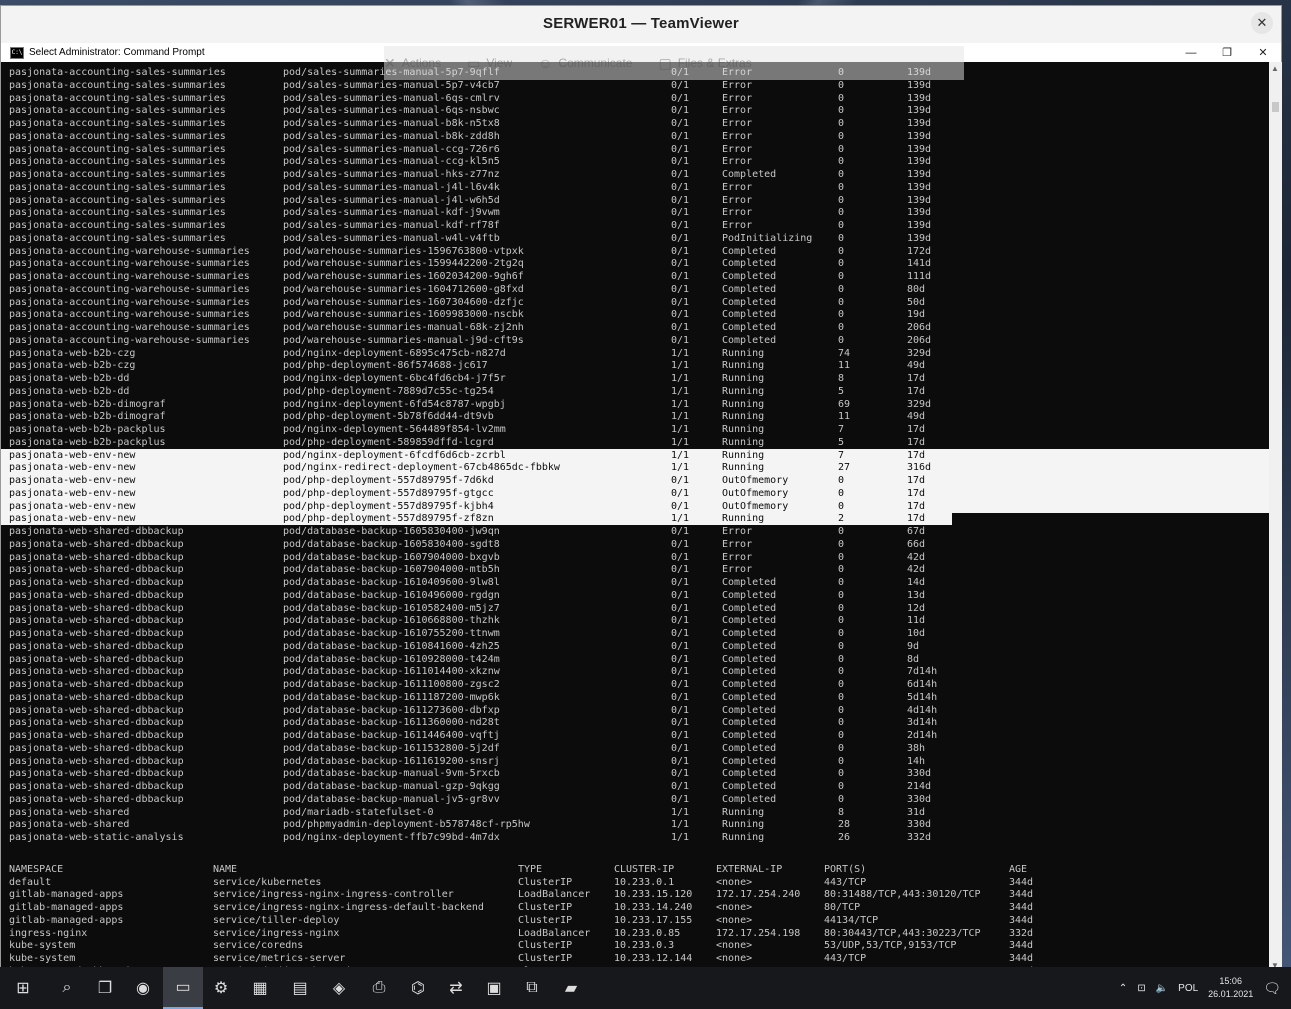 The height and width of the screenshot is (1009, 1291). What do you see at coordinates (456, 988) in the screenshot?
I see `teamviewer-icon: ⇄` at bounding box center [456, 988].